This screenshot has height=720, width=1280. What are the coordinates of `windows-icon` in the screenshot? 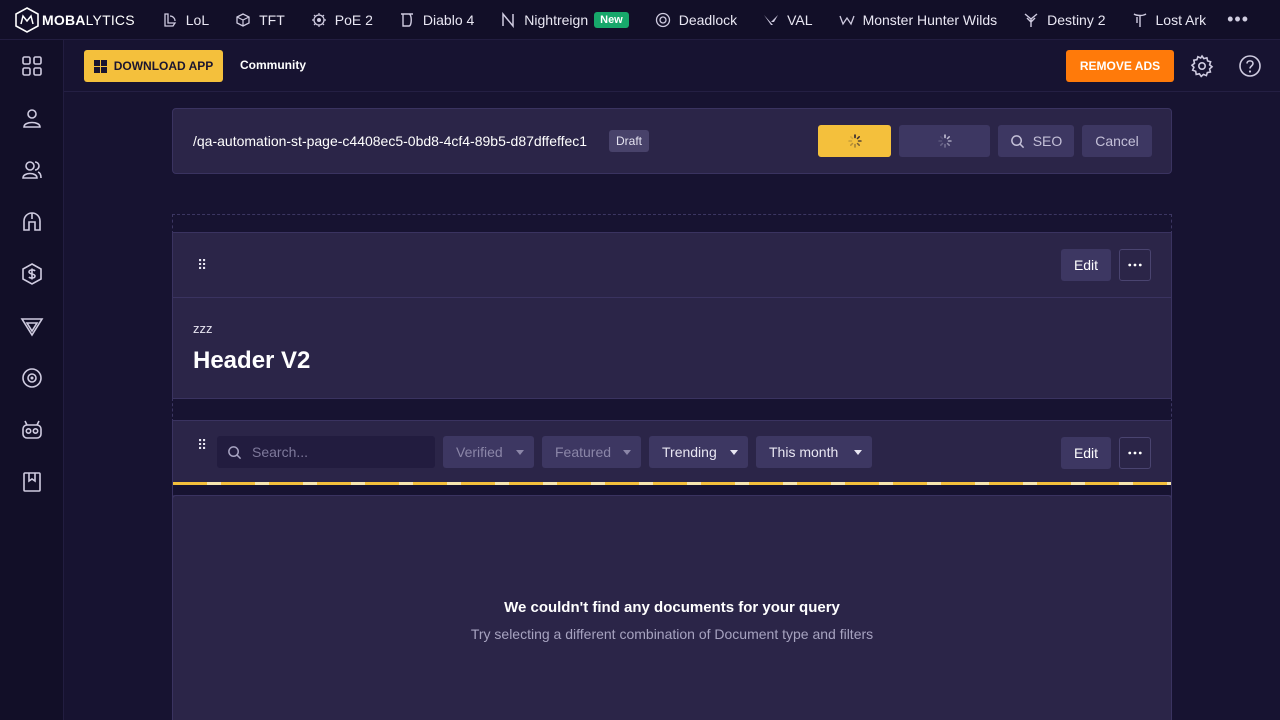 It's located at (100, 66).